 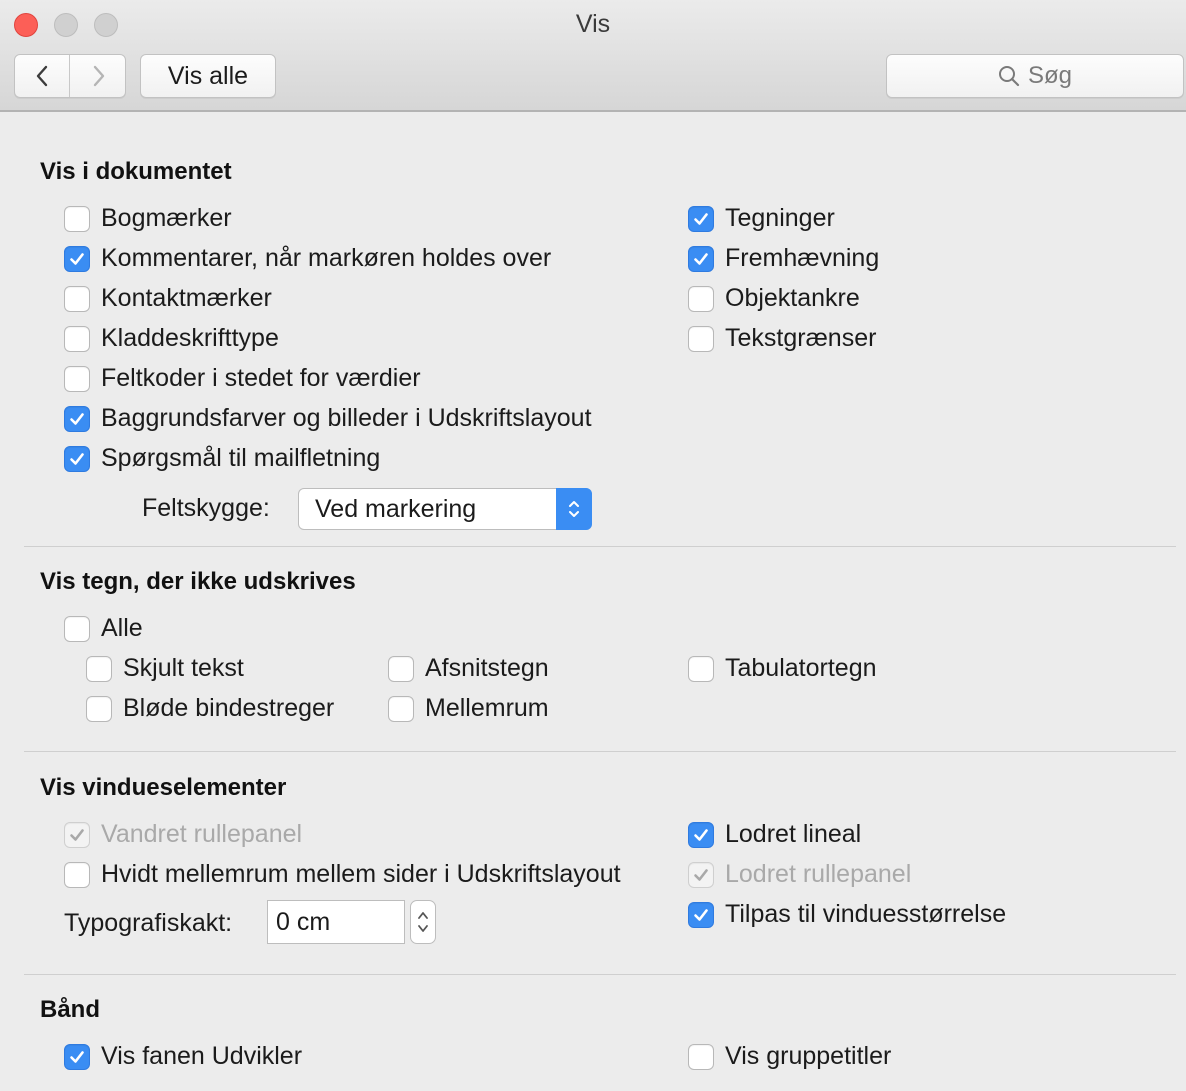 I want to click on checkbox-show-developer-tab: Vis fanen Udvikler, so click(x=183, y=1056).